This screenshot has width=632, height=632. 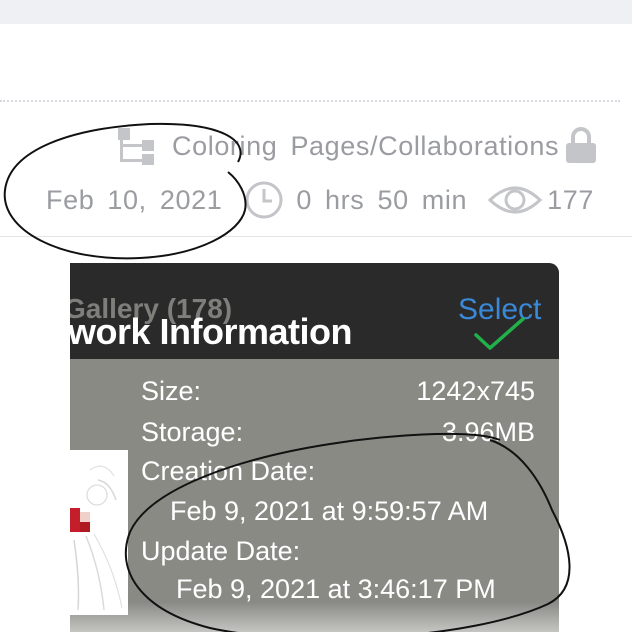 I want to click on duration-text: 0 hrs 50 min, so click(x=382, y=199).